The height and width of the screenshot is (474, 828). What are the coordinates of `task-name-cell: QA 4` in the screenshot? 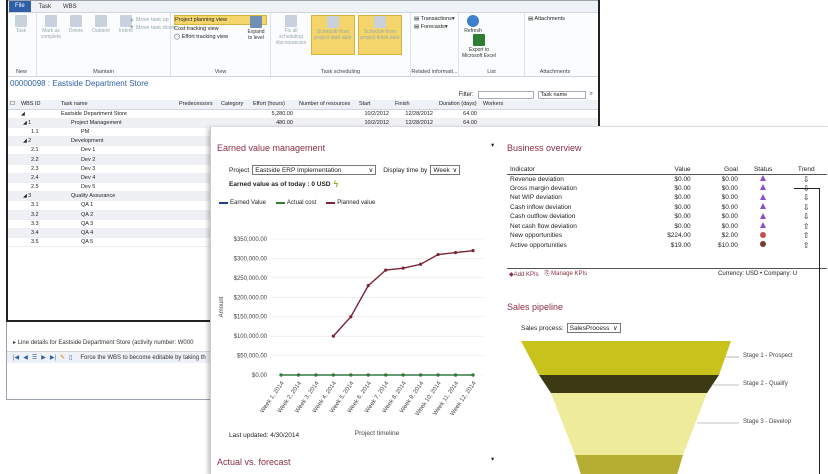 It's located at (116, 233).